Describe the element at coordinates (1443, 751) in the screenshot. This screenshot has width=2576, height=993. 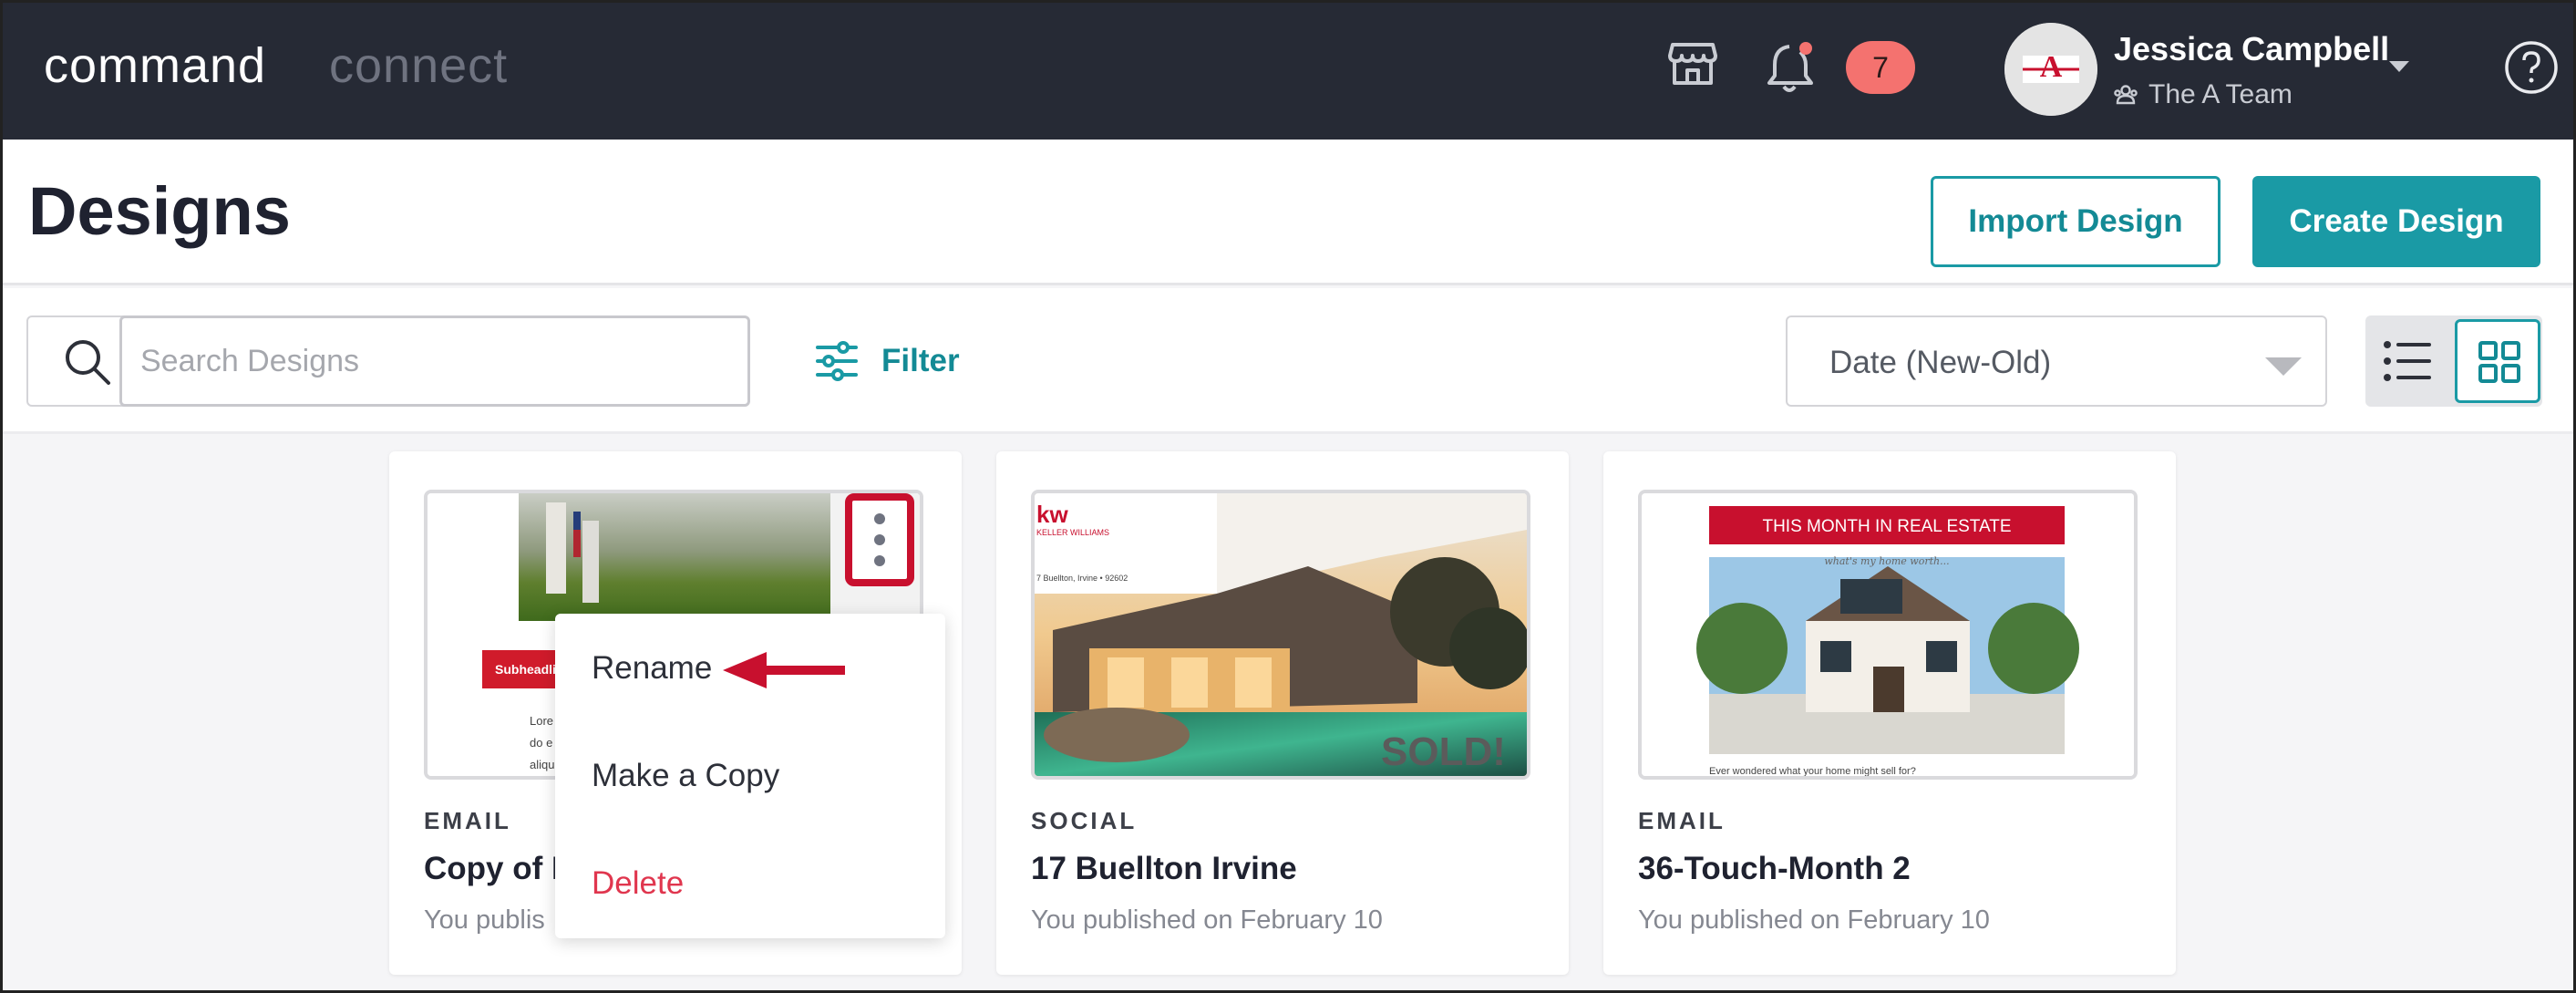
I see `sold-overlay-text: SOLD!` at that location.